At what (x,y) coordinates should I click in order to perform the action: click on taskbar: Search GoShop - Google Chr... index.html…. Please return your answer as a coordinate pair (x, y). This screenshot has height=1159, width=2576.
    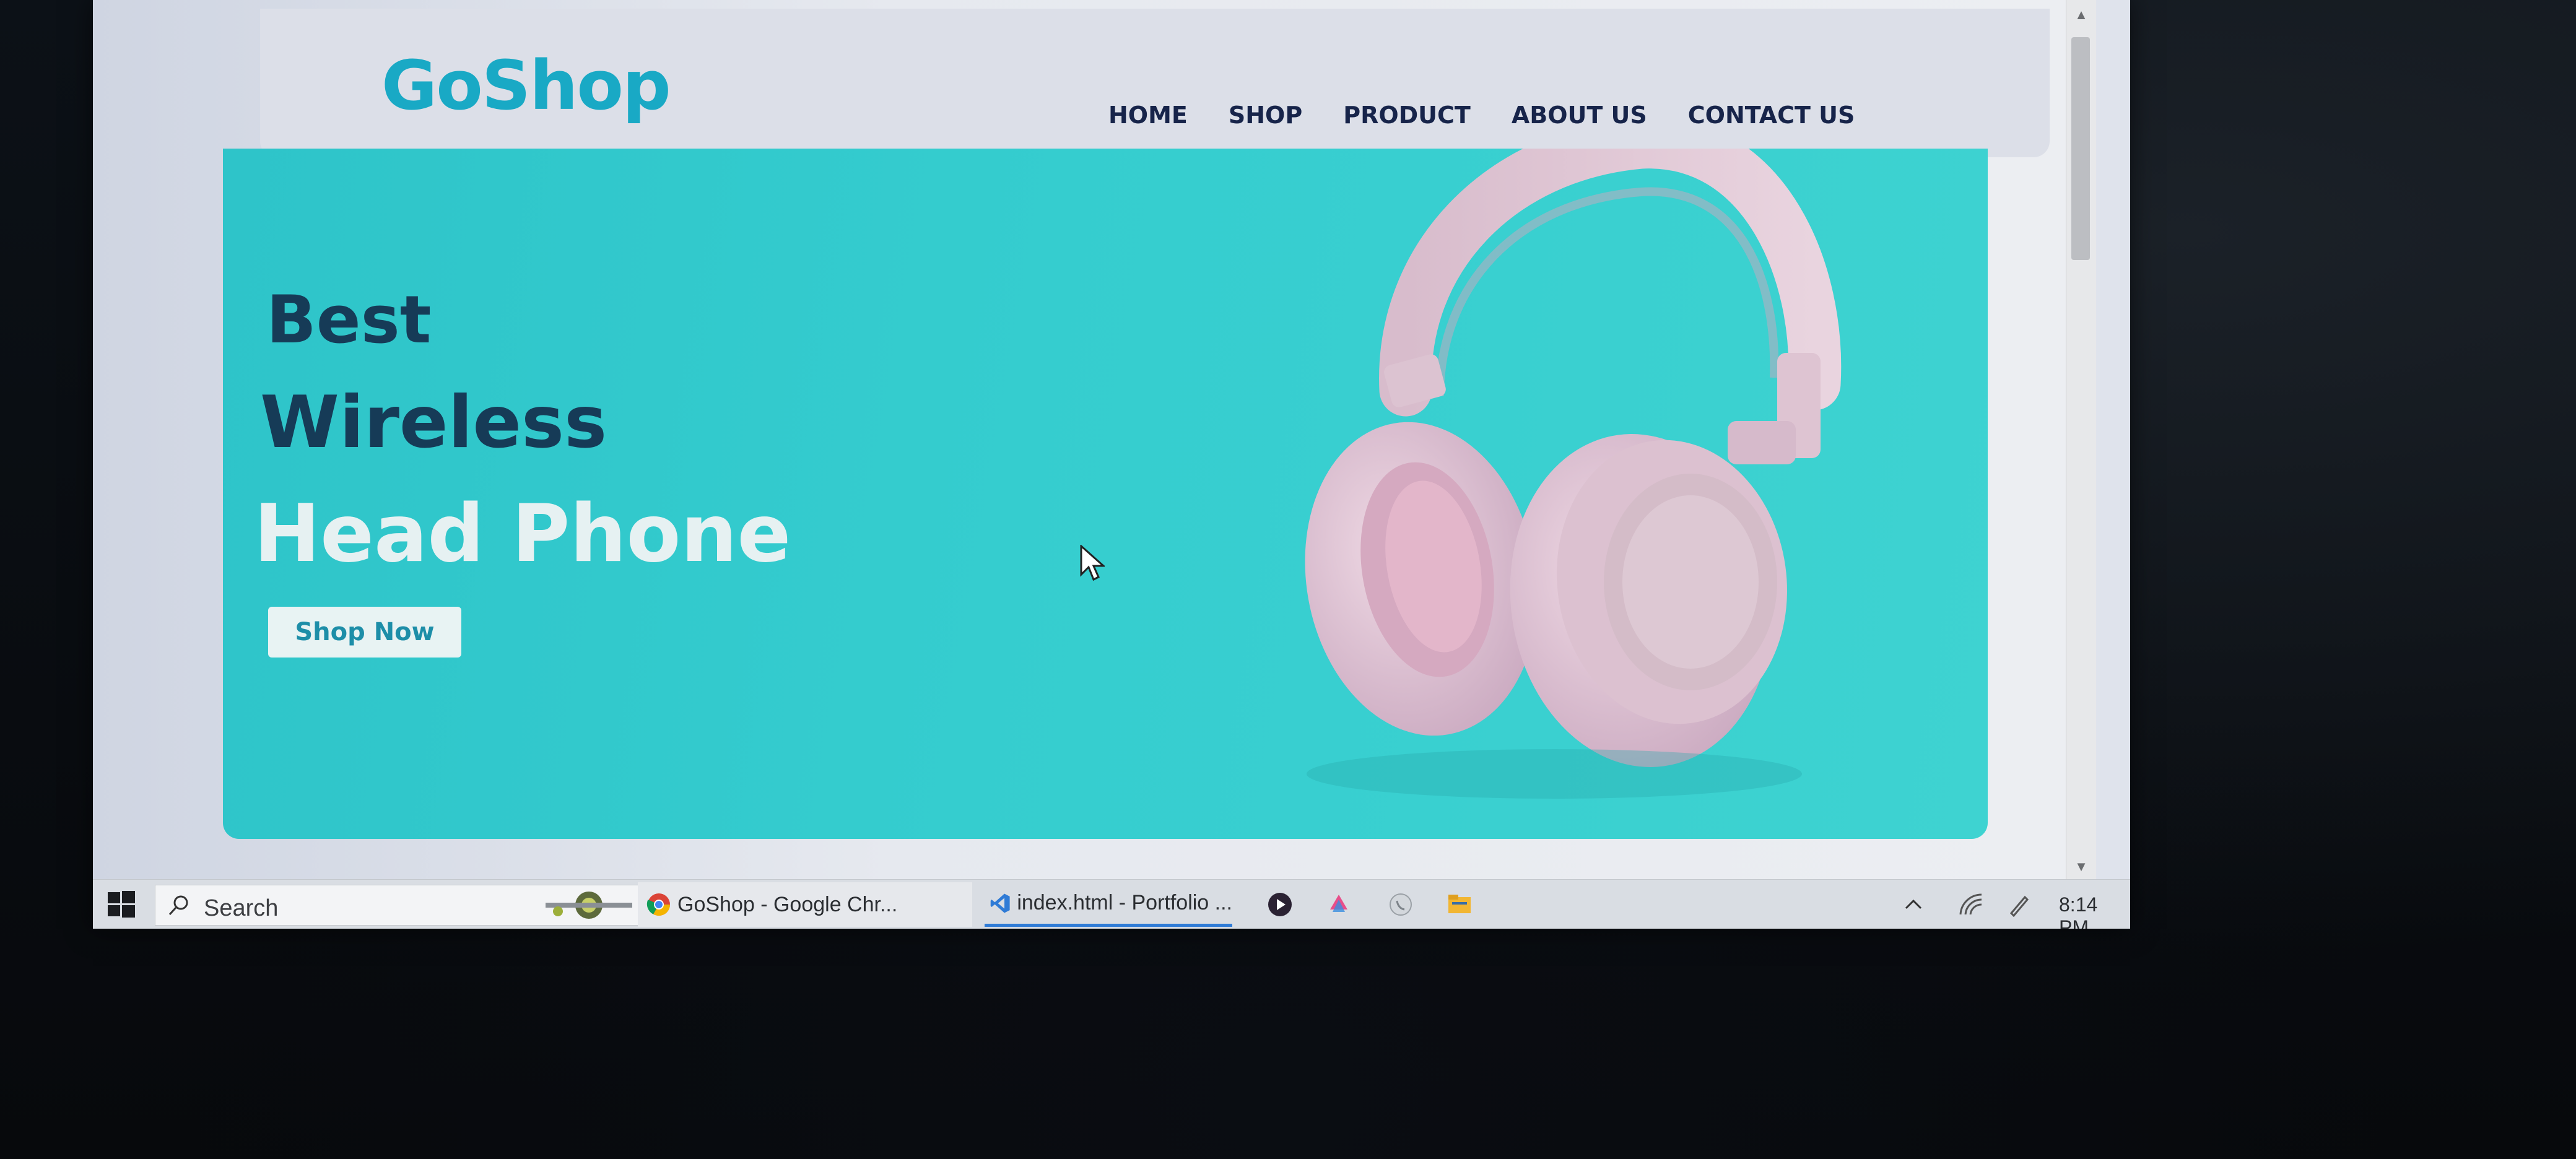
    Looking at the image, I should click on (1111, 904).